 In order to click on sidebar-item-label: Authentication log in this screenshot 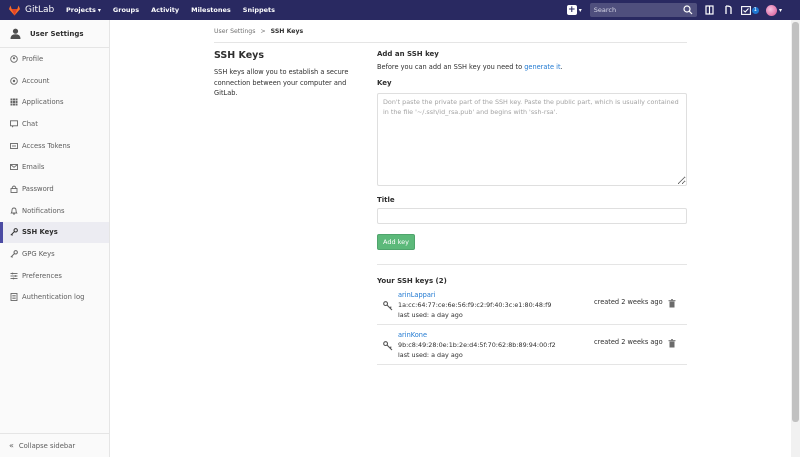, I will do `click(53, 297)`.